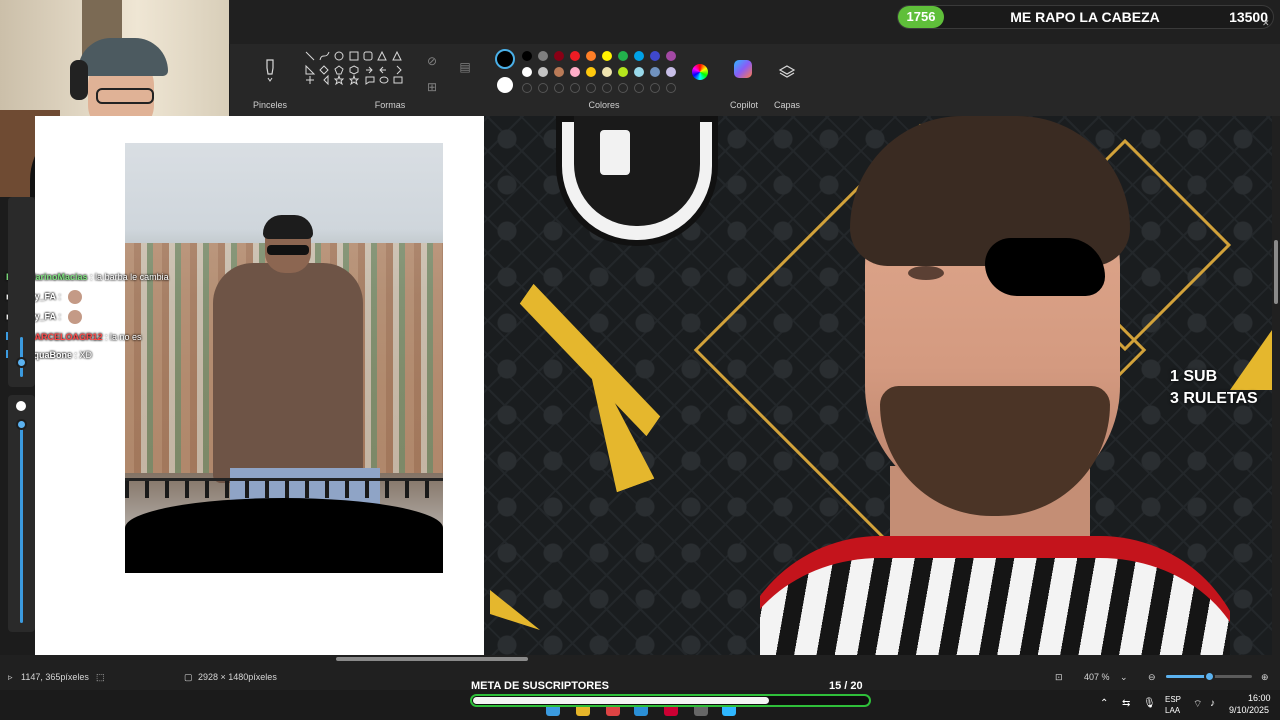 The width and height of the screenshot is (1280, 720). What do you see at coordinates (270, 105) in the screenshot?
I see `brushes-group-label: Pinceles` at bounding box center [270, 105].